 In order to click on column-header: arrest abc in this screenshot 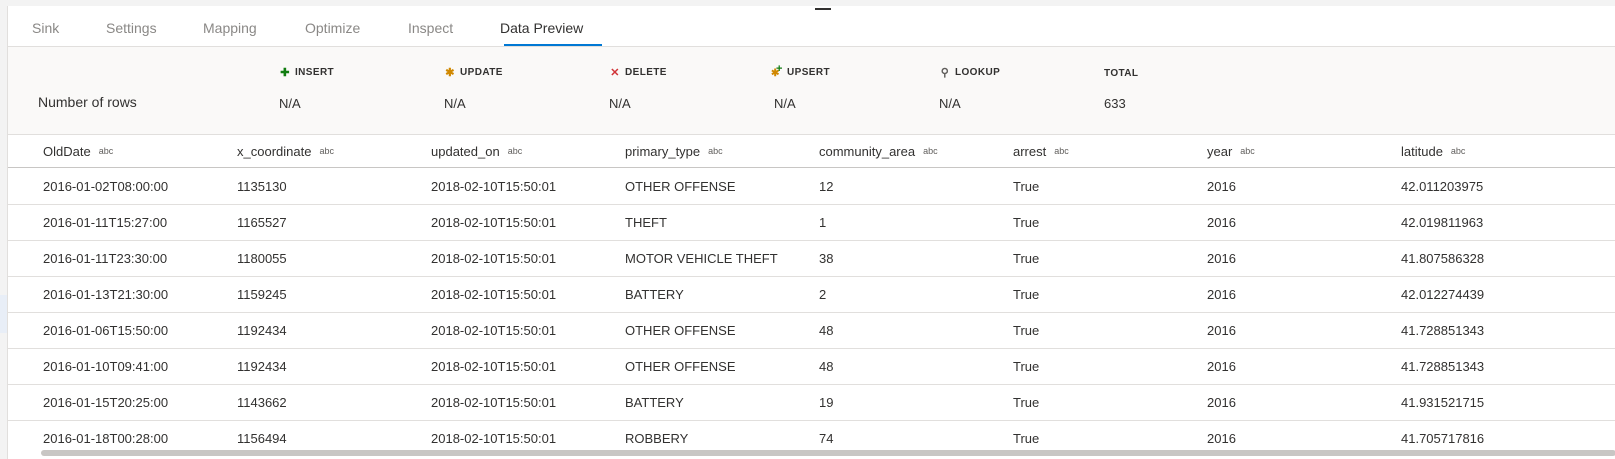, I will do `click(1041, 151)`.